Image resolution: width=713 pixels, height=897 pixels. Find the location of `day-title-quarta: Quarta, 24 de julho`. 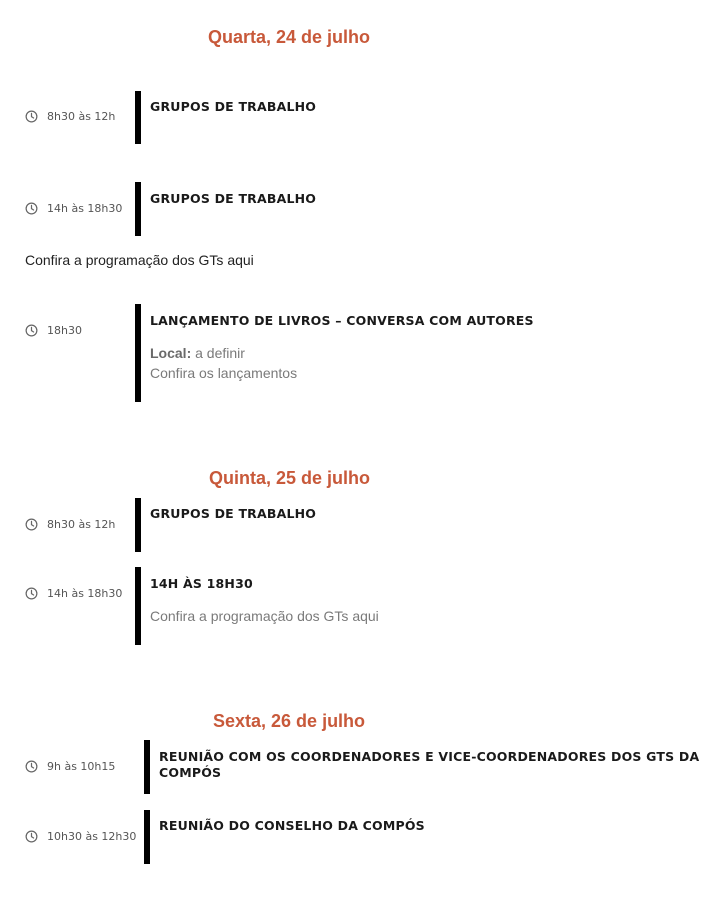

day-title-quarta: Quarta, 24 de julho is located at coordinates (289, 37).